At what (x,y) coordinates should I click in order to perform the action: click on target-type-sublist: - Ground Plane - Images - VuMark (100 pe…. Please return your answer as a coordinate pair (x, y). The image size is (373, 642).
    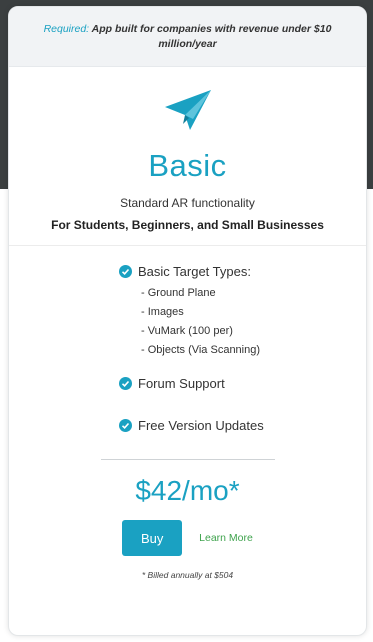
    Looking at the image, I should click on (242, 322).